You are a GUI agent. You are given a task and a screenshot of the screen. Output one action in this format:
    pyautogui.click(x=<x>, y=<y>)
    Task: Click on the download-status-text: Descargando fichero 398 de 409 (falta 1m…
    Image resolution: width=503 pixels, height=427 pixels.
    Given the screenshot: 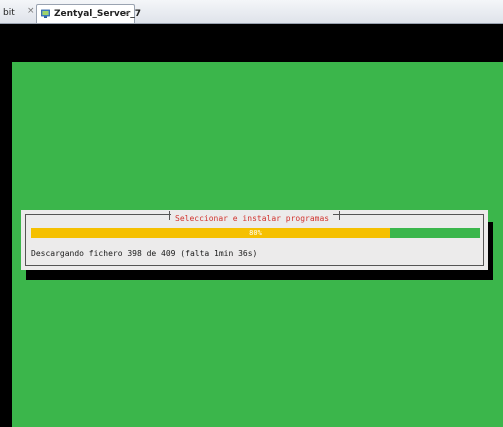 What is the action you would take?
    pyautogui.click(x=144, y=253)
    